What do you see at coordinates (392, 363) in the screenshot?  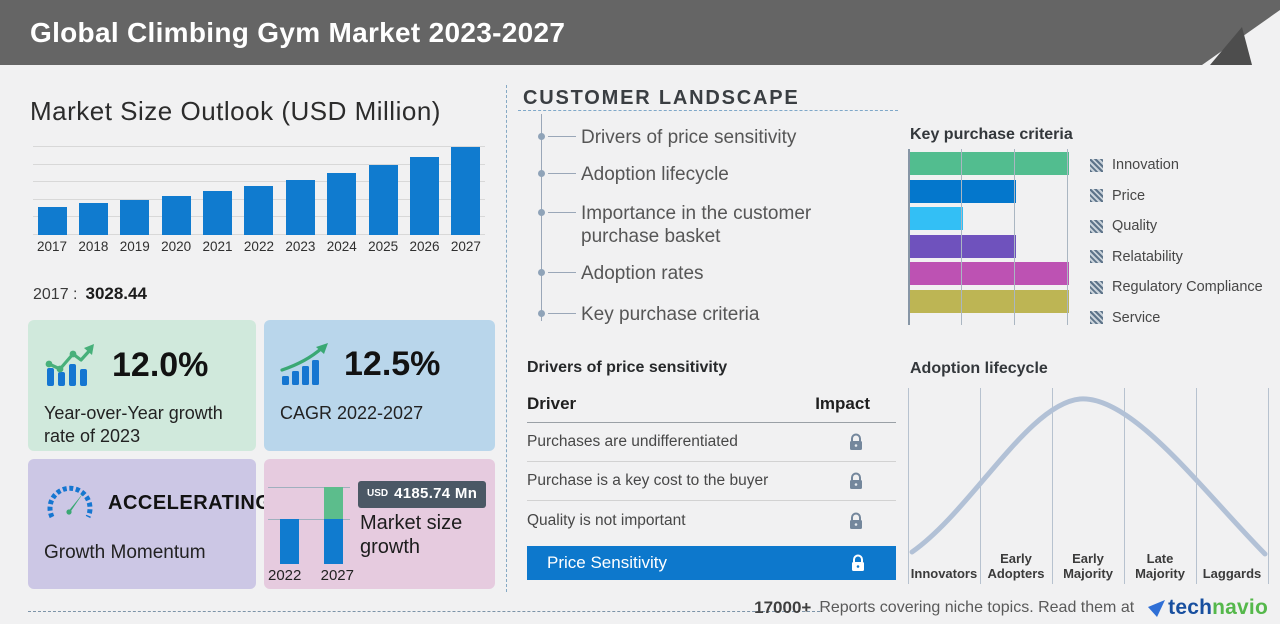 I see `cagr-value: 12.5%` at bounding box center [392, 363].